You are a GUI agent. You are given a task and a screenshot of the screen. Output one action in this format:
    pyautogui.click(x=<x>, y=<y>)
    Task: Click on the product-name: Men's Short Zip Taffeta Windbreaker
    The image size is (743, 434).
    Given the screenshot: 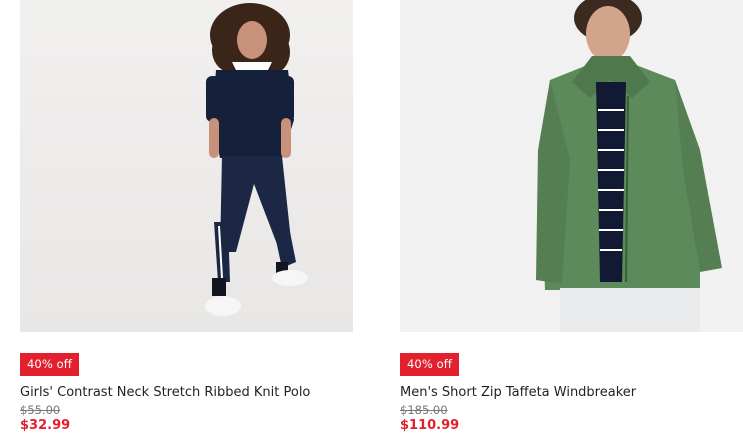 What is the action you would take?
    pyautogui.click(x=571, y=393)
    